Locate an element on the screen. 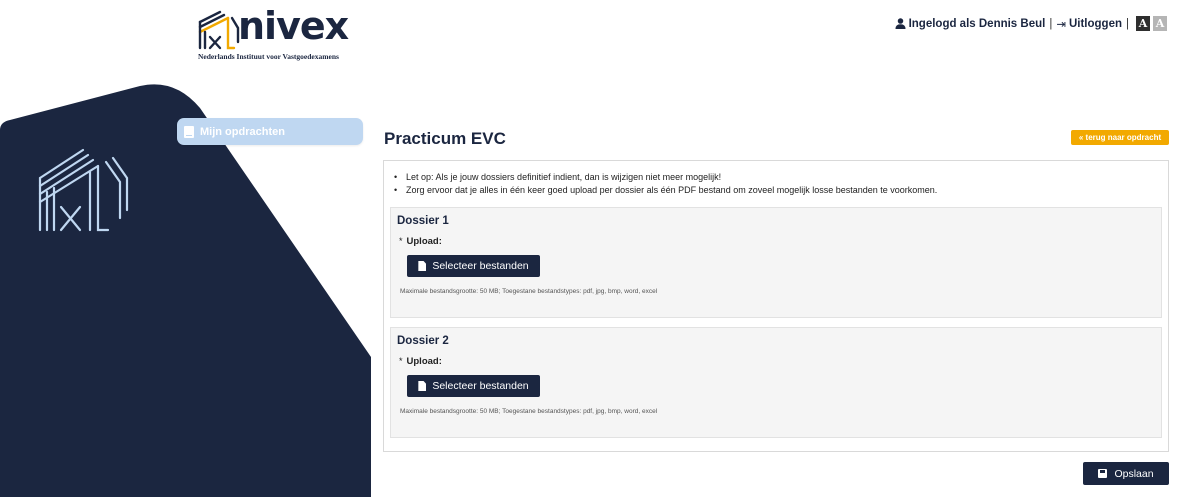 The height and width of the screenshot is (497, 1180). page-title: Practicum EVC is located at coordinates (445, 138).